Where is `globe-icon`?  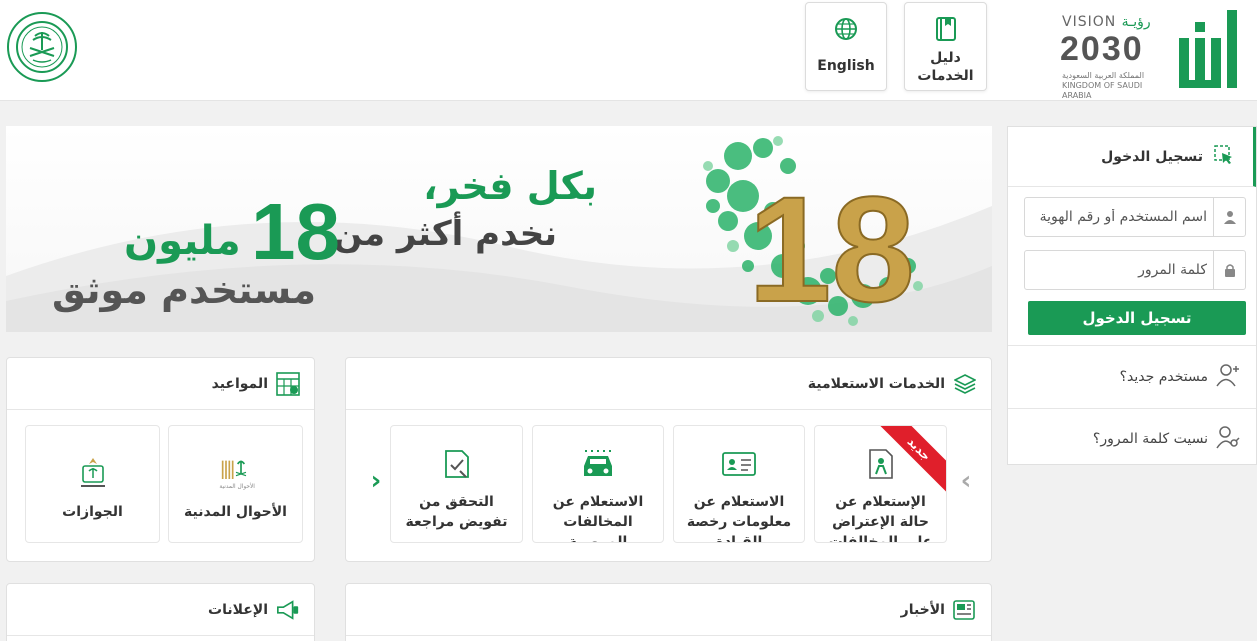 globe-icon is located at coordinates (846, 29).